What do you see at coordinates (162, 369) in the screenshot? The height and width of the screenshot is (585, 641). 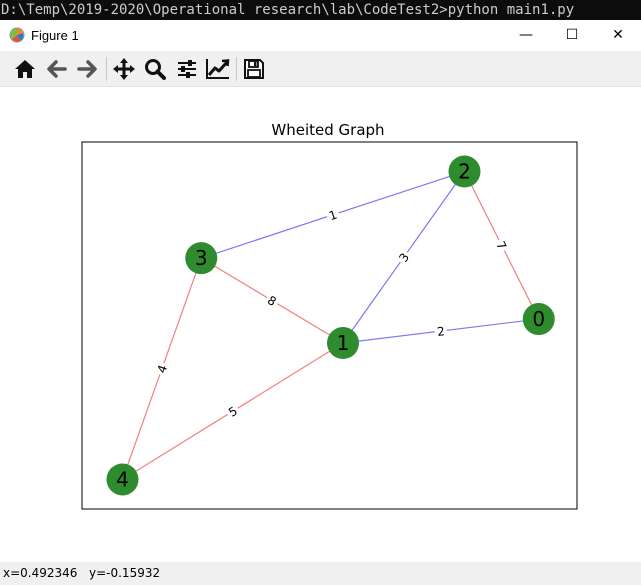 I see `edge-weight-label: 4` at bounding box center [162, 369].